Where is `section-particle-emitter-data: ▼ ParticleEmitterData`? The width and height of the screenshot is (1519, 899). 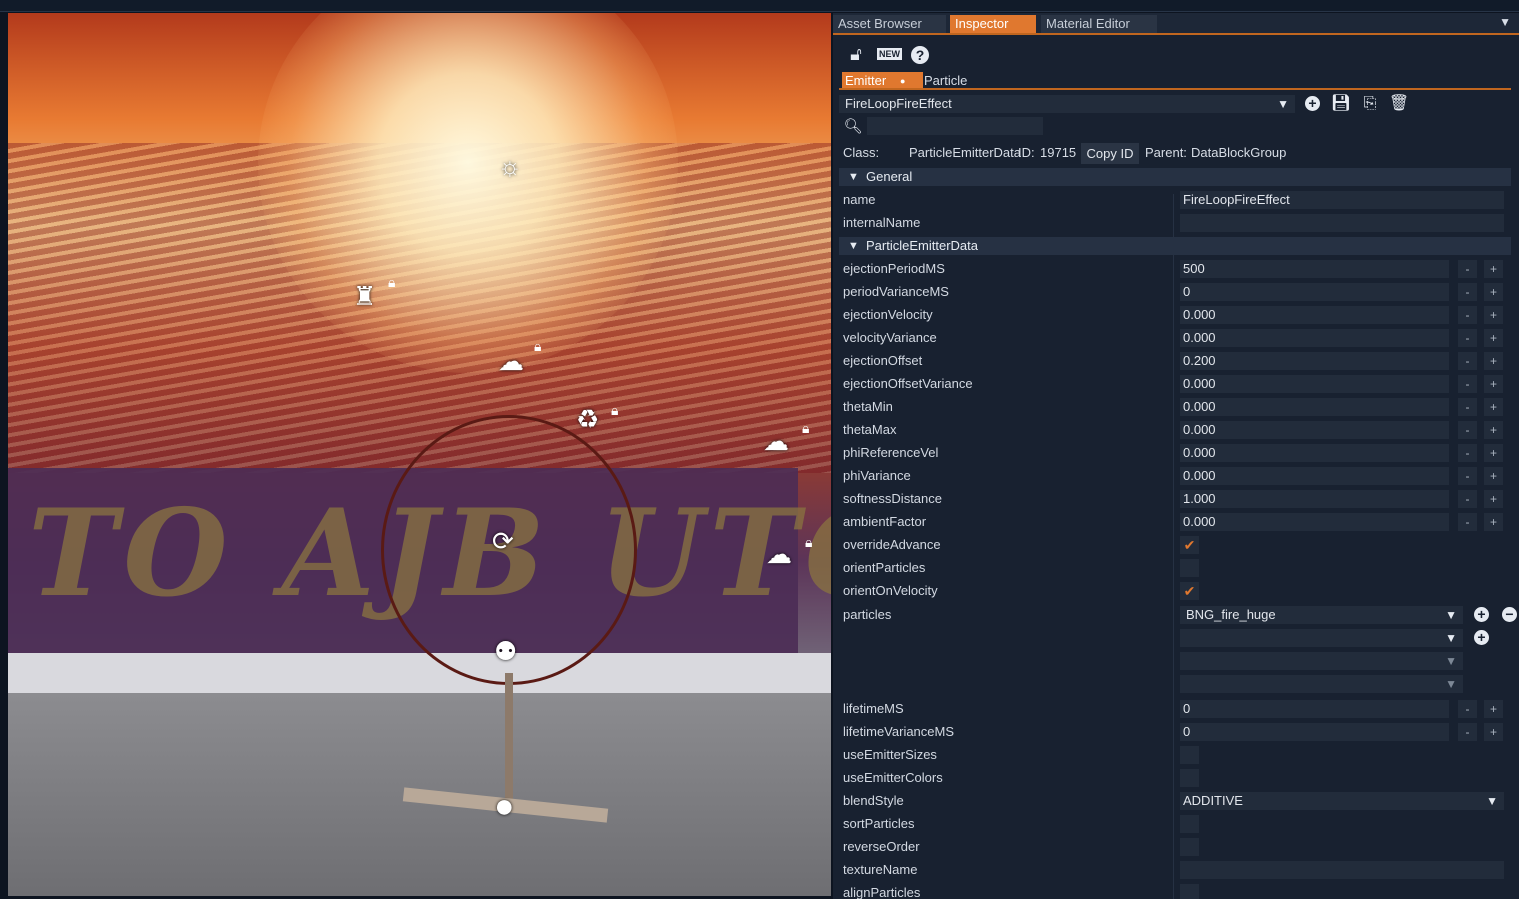
section-particle-emitter-data: ▼ ParticleEmitterData is located at coordinates (1175, 246).